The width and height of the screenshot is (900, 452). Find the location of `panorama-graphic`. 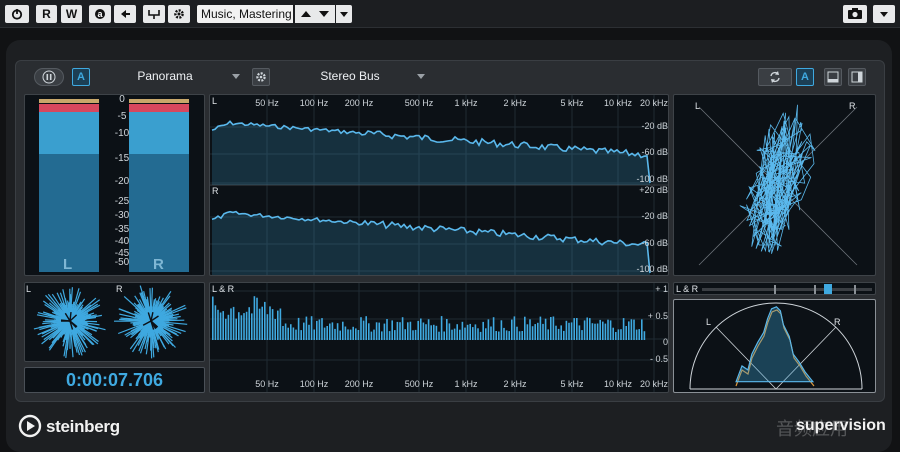

panorama-graphic is located at coordinates (110, 322).